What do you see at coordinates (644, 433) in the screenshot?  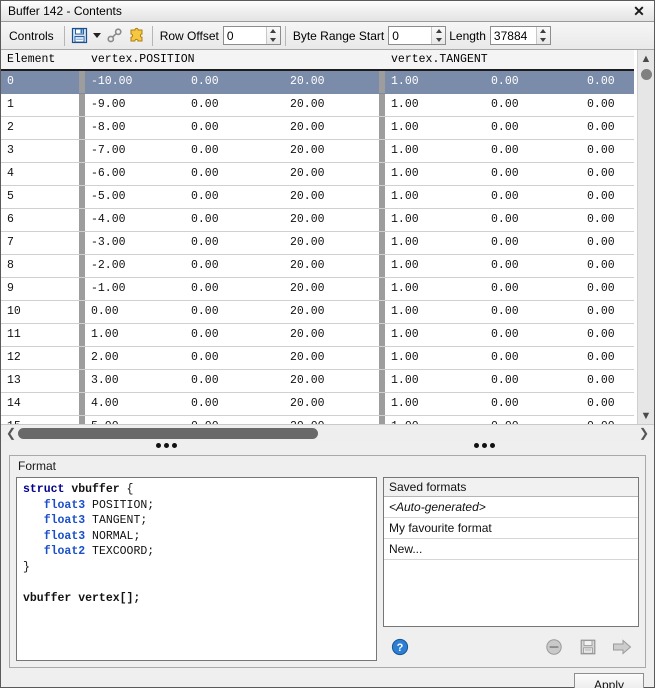 I see `scroll-right-icon: ❯` at bounding box center [644, 433].